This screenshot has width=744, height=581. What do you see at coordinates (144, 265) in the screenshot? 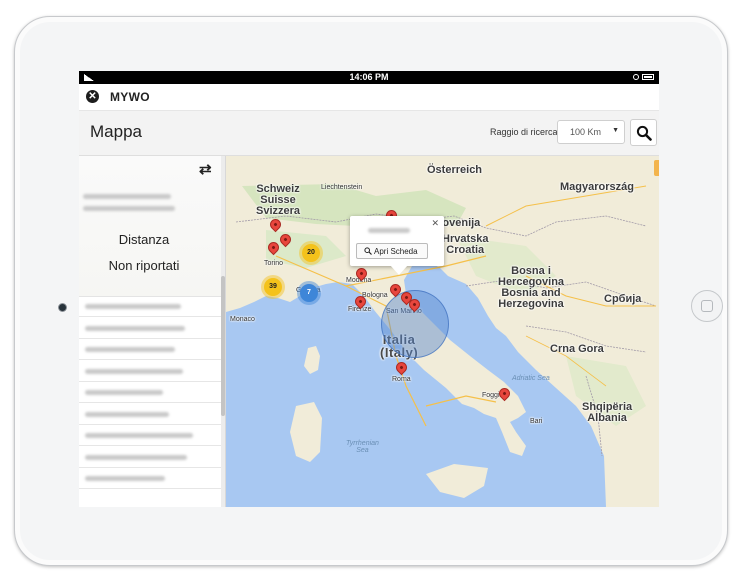
I see `distance-status: Non riportati` at bounding box center [144, 265].